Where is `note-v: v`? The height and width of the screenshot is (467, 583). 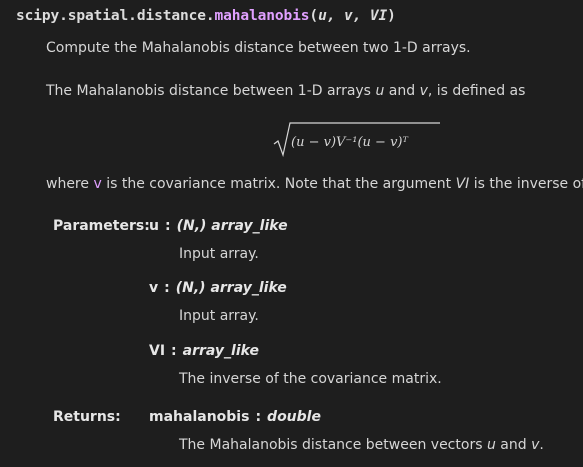 note-v: v is located at coordinates (97, 184).